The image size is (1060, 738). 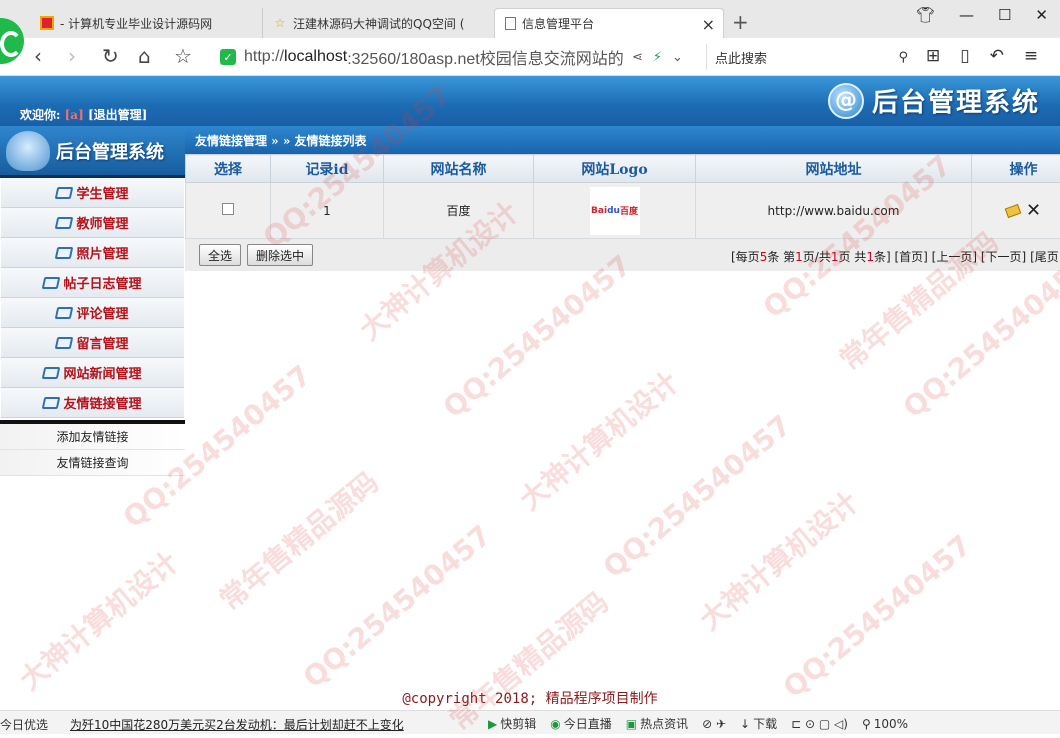 I want to click on logo-cell: Baidu百度, so click(x=615, y=211).